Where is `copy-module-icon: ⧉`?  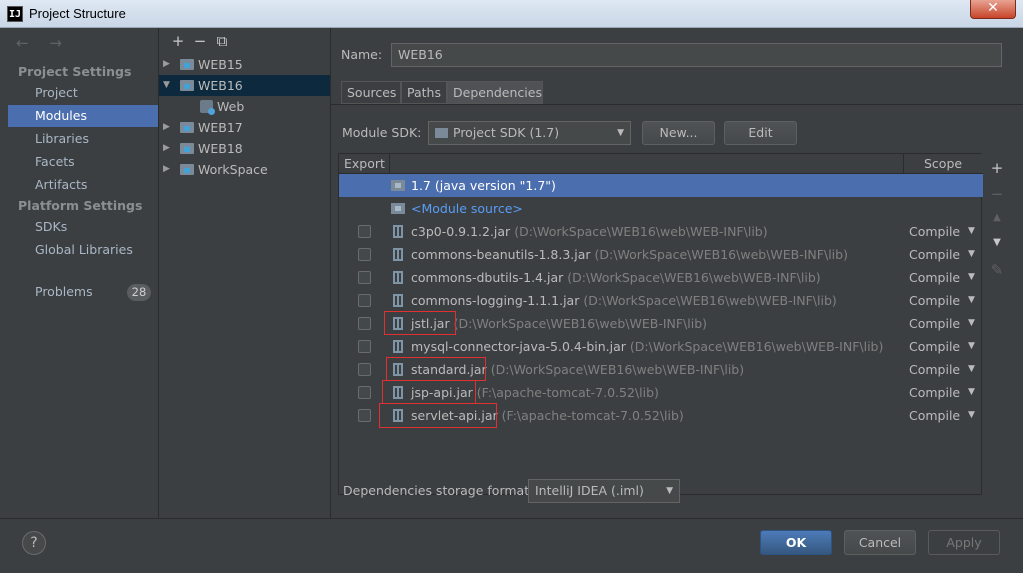
copy-module-icon: ⧉ is located at coordinates (222, 41).